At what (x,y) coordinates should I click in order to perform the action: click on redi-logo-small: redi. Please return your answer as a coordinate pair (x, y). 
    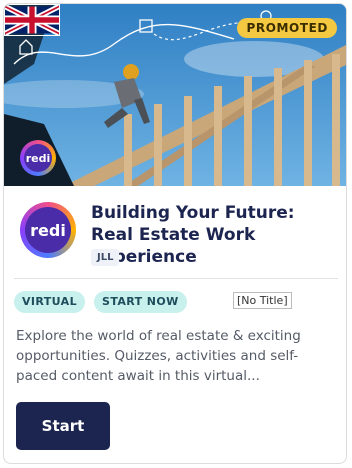
    Looking at the image, I should click on (38, 158).